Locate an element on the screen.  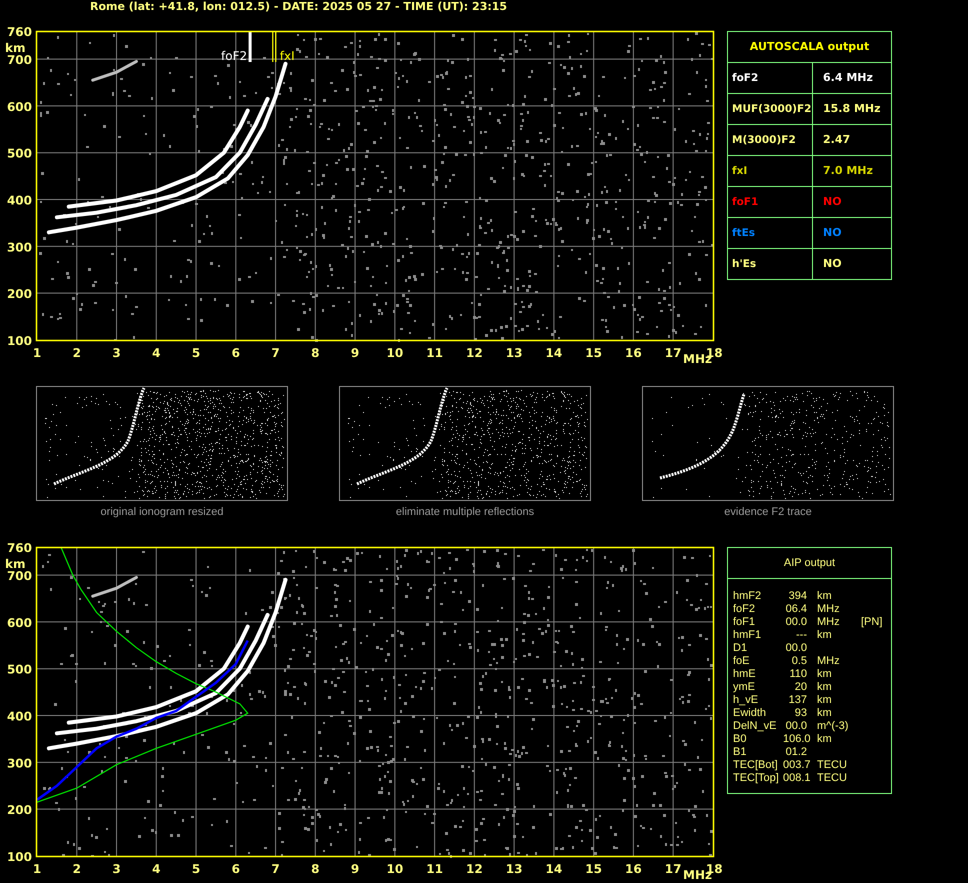
parameter-name: B1 is located at coordinates (740, 752).